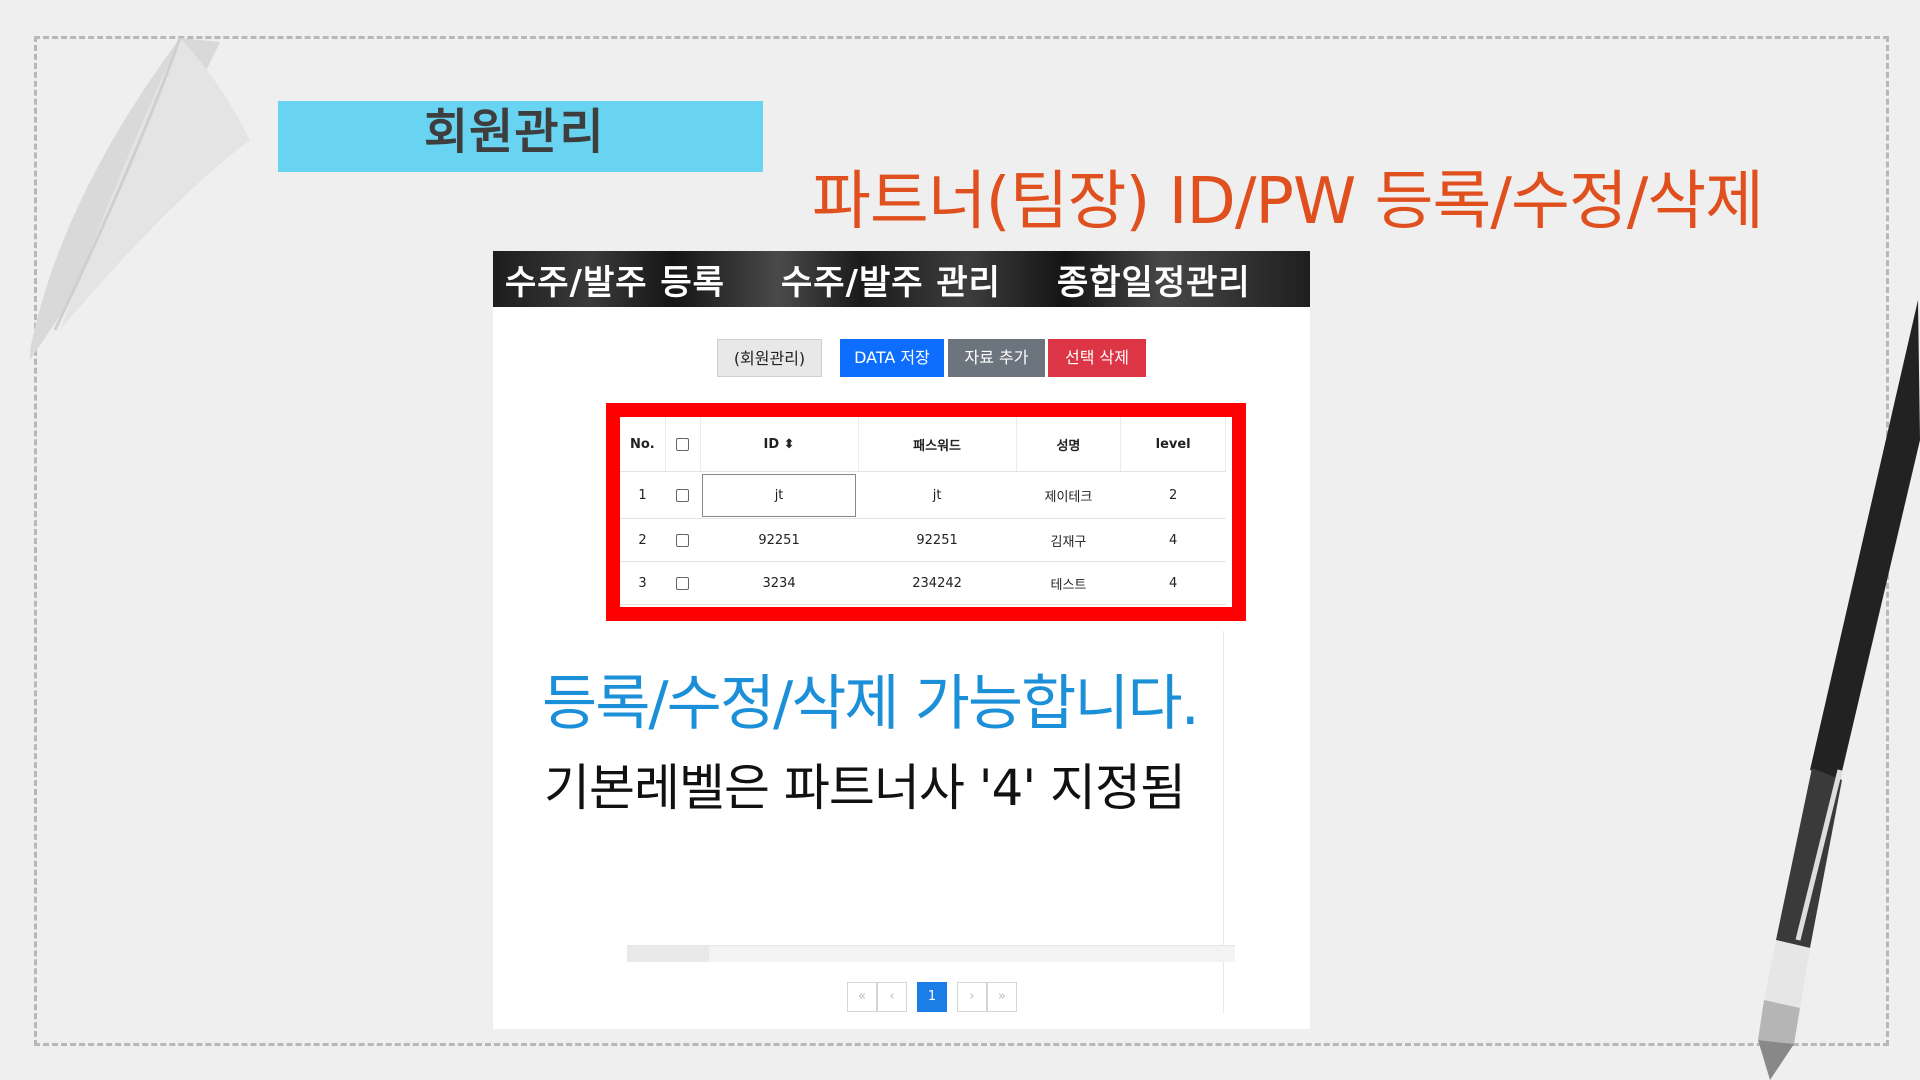  I want to click on section-tag-label: 회원관리, so click(514, 132).